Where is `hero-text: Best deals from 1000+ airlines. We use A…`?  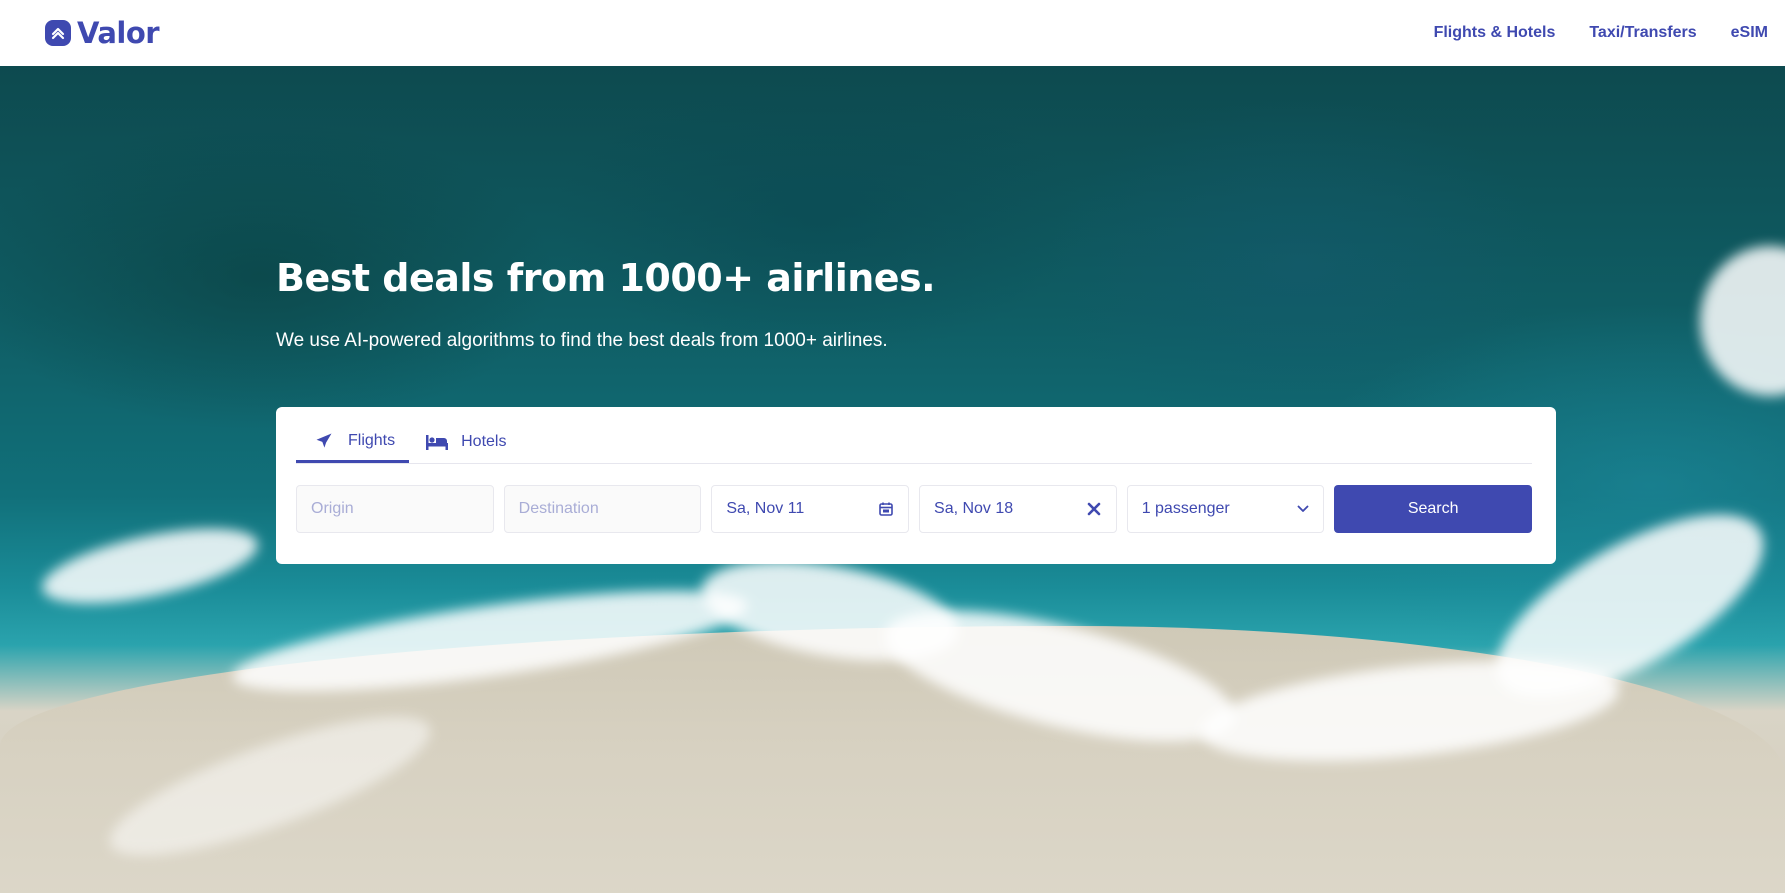 hero-text: Best deals from 1000+ airlines. We use A… is located at coordinates (916, 304).